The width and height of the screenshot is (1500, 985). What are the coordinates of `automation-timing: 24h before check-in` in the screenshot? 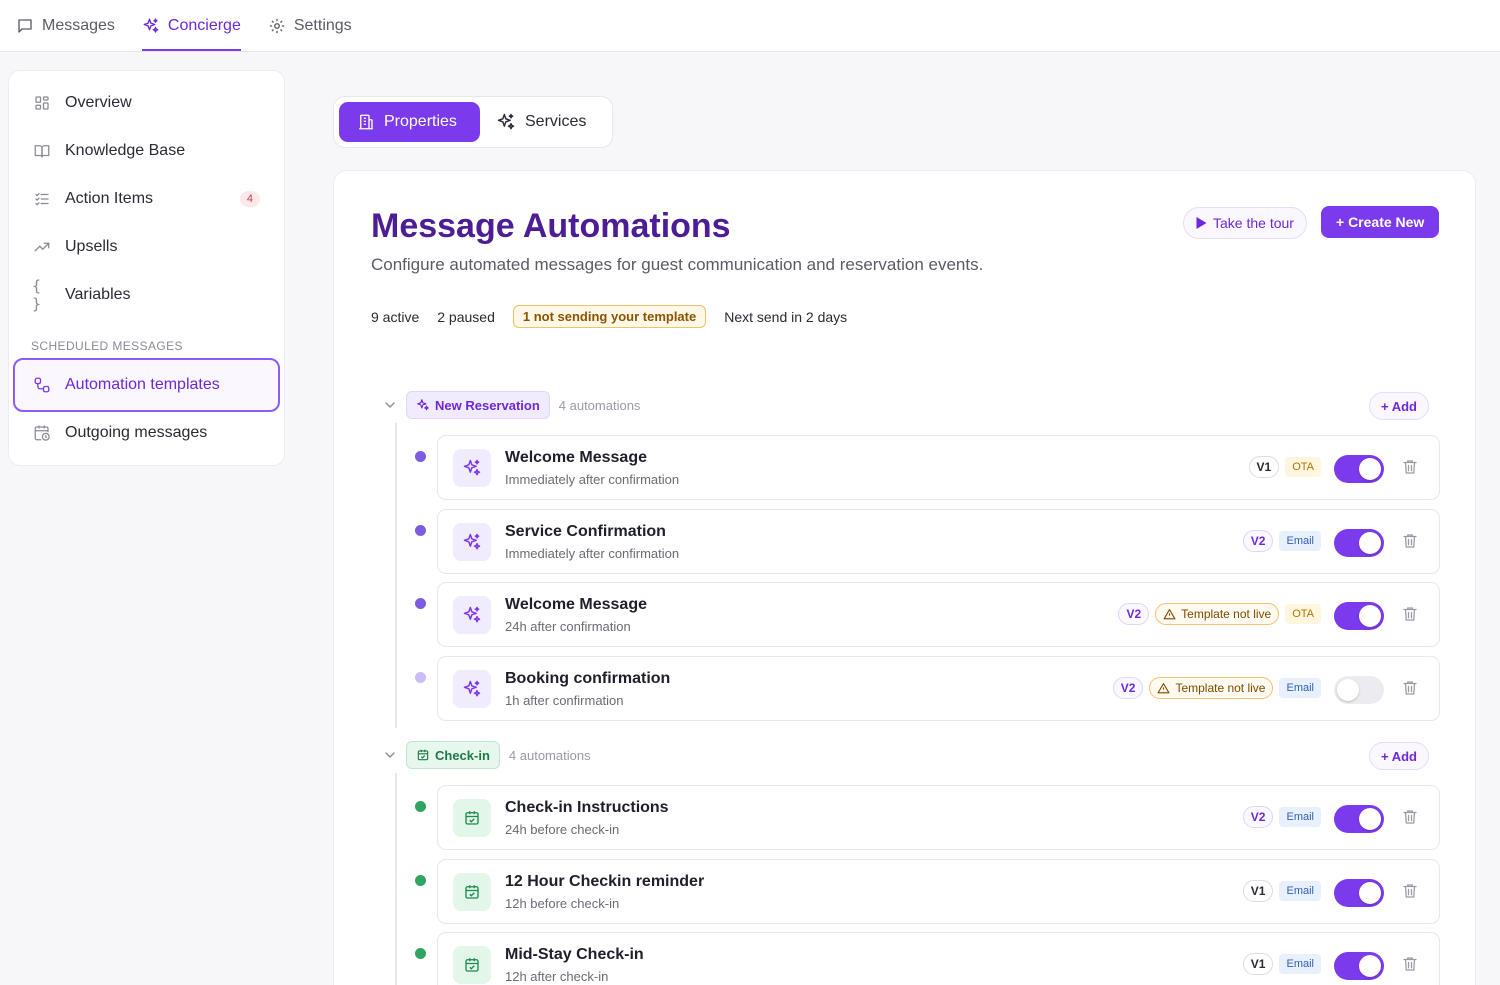 It's located at (562, 829).